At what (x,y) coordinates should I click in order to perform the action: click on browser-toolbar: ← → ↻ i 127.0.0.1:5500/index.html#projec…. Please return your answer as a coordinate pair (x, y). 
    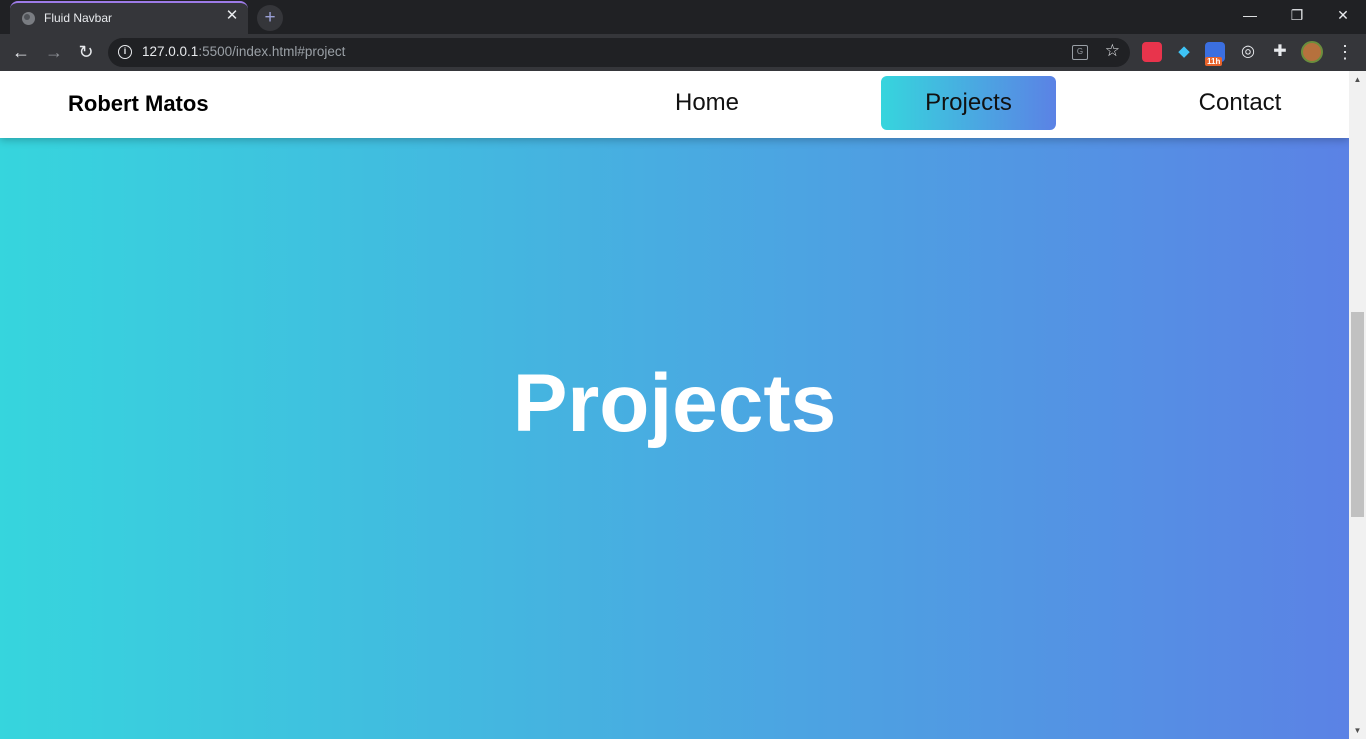
    Looking at the image, I should click on (683, 52).